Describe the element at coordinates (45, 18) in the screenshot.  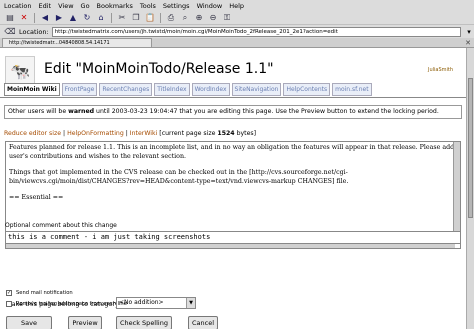
I see `back-icon: ◀` at that location.